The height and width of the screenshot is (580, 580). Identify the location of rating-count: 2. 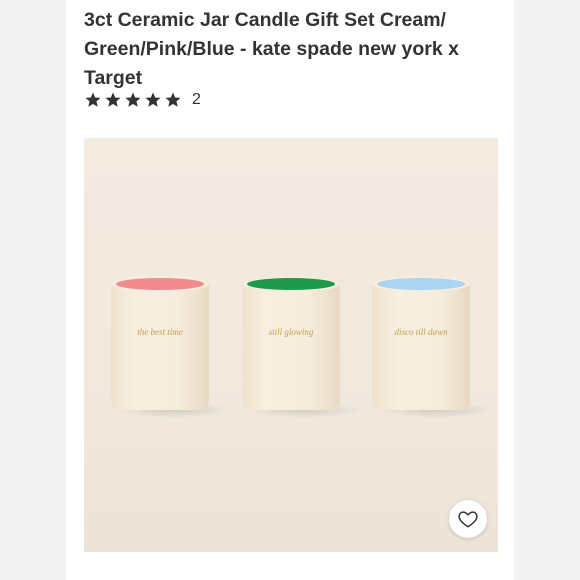
(196, 99).